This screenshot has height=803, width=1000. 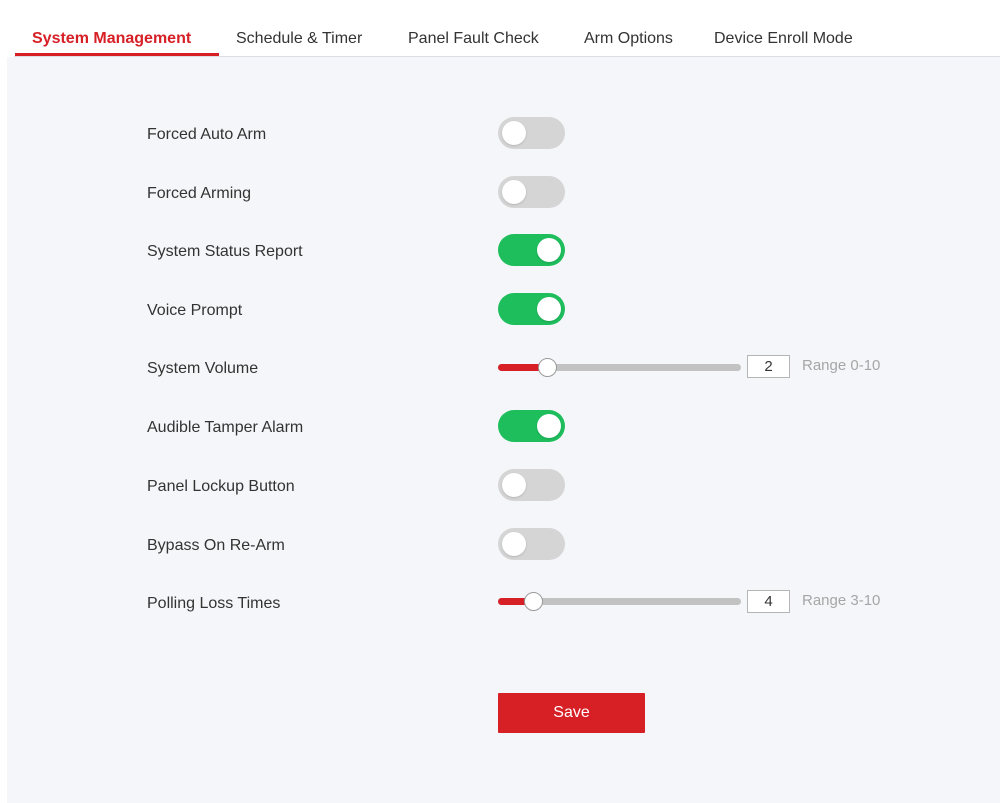 What do you see at coordinates (199, 193) in the screenshot?
I see `forced-arming-label: Forced Arming` at bounding box center [199, 193].